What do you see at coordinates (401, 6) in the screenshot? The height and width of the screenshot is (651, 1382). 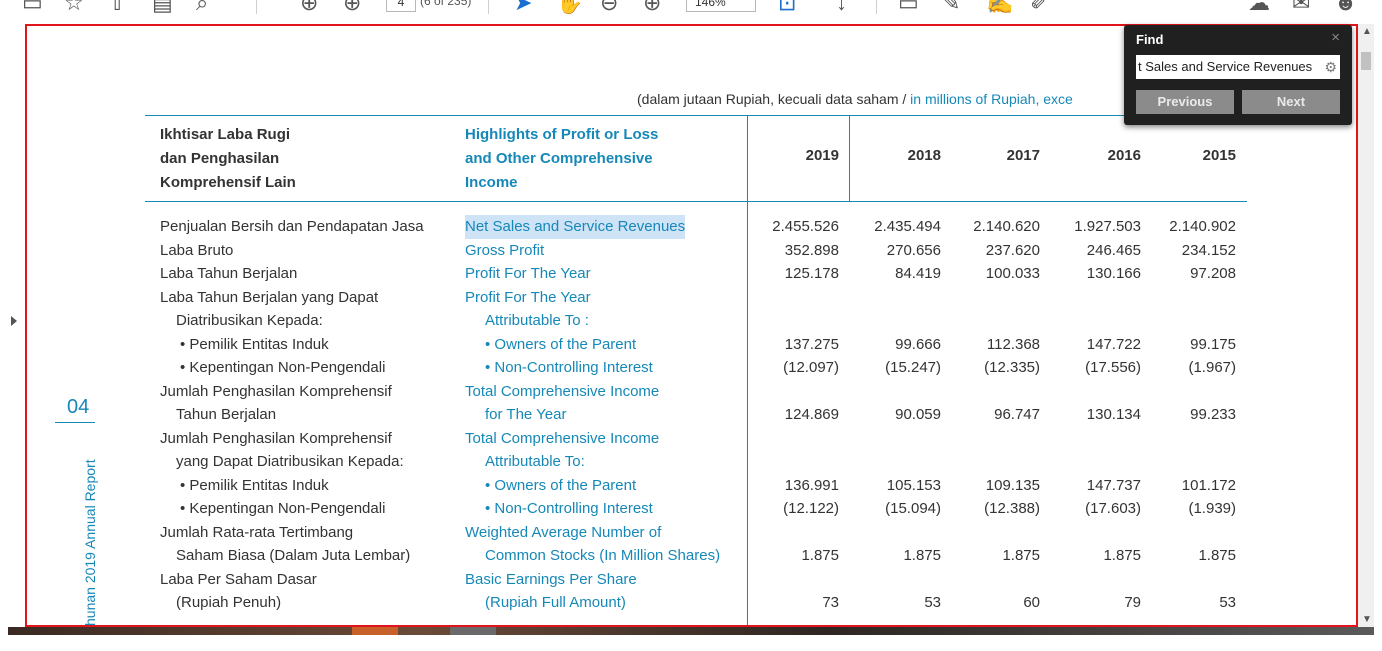 I see `page-number-input: 4` at bounding box center [401, 6].